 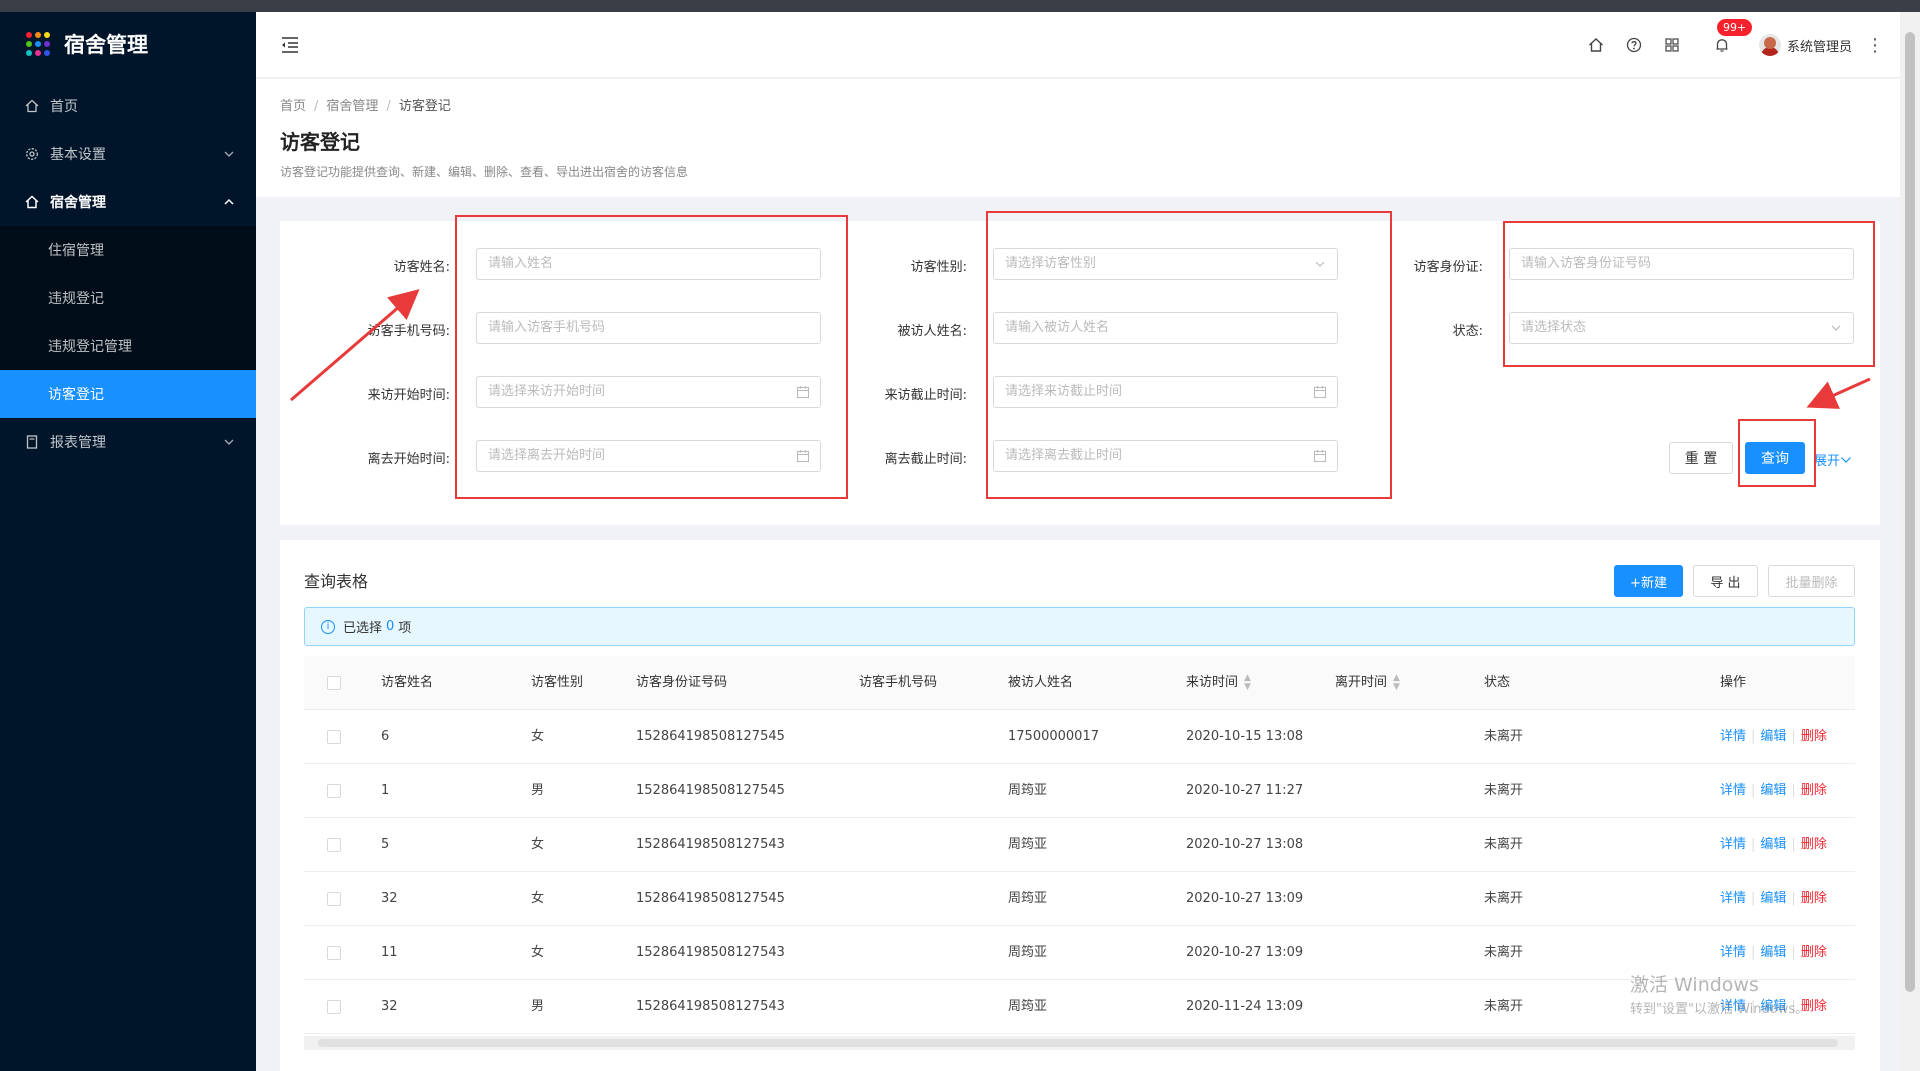 I want to click on new-button: +新建, so click(x=1648, y=581).